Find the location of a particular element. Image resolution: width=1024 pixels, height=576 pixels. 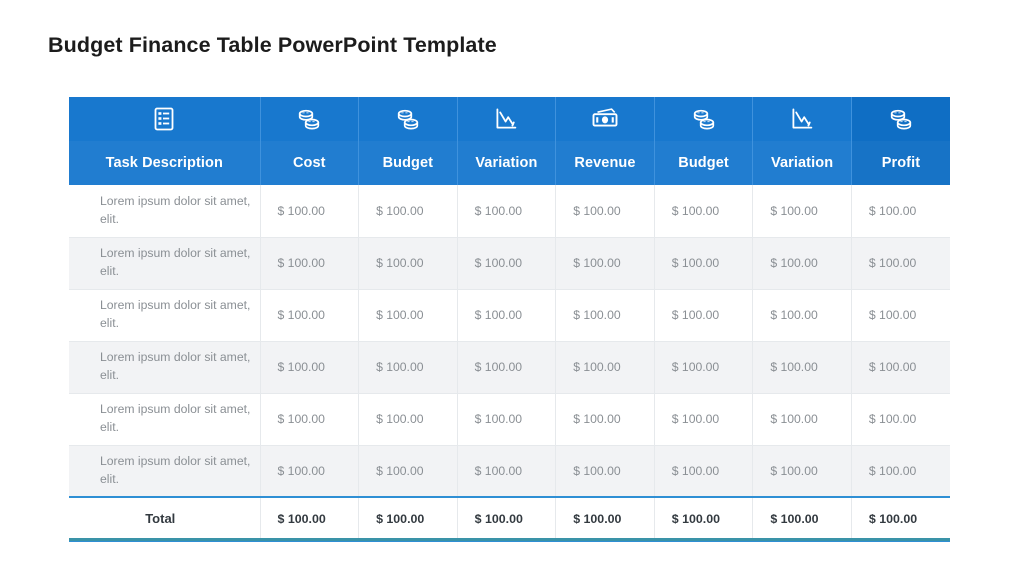

column-header-label: Cost is located at coordinates (309, 163).